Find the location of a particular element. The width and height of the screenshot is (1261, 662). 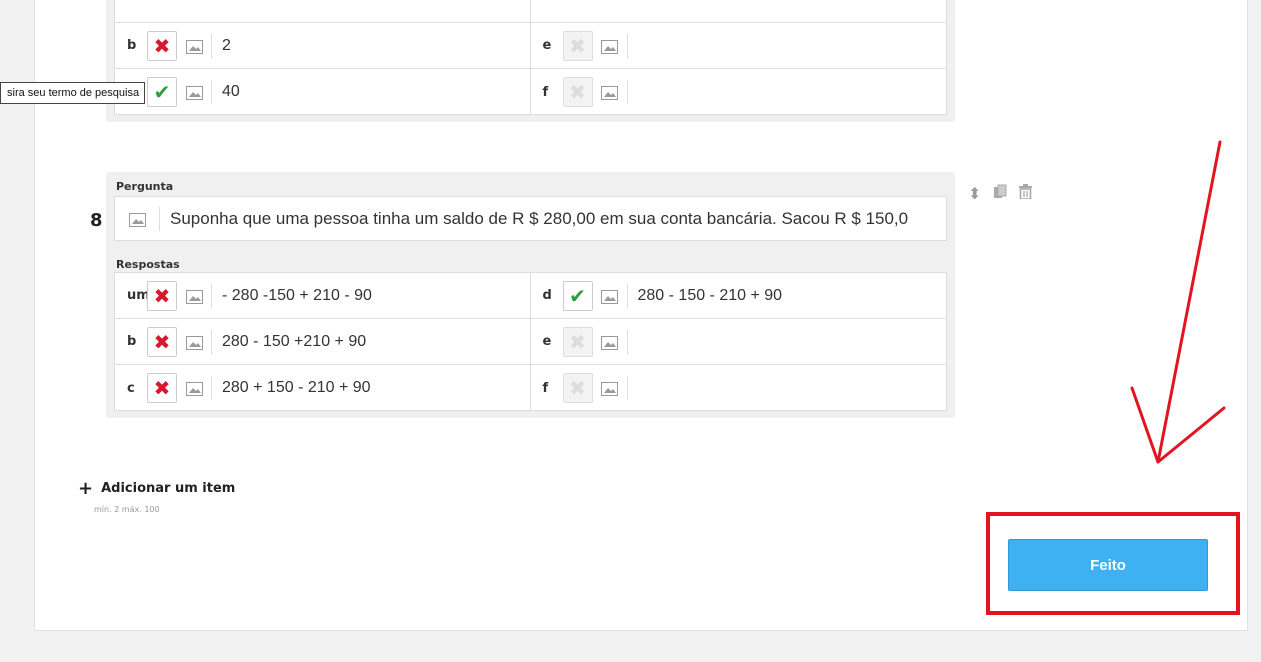

answer-cell: um ✖ - 280 -150 + 210 - 90 is located at coordinates (323, 295).